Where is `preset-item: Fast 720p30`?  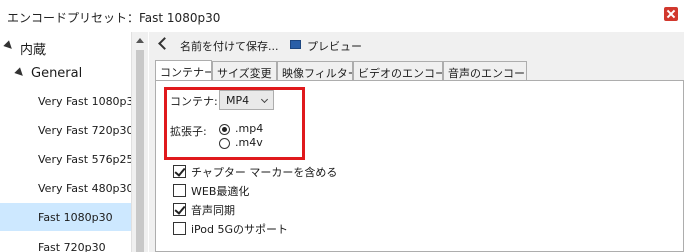 preset-item: Fast 720p30 is located at coordinates (65, 243).